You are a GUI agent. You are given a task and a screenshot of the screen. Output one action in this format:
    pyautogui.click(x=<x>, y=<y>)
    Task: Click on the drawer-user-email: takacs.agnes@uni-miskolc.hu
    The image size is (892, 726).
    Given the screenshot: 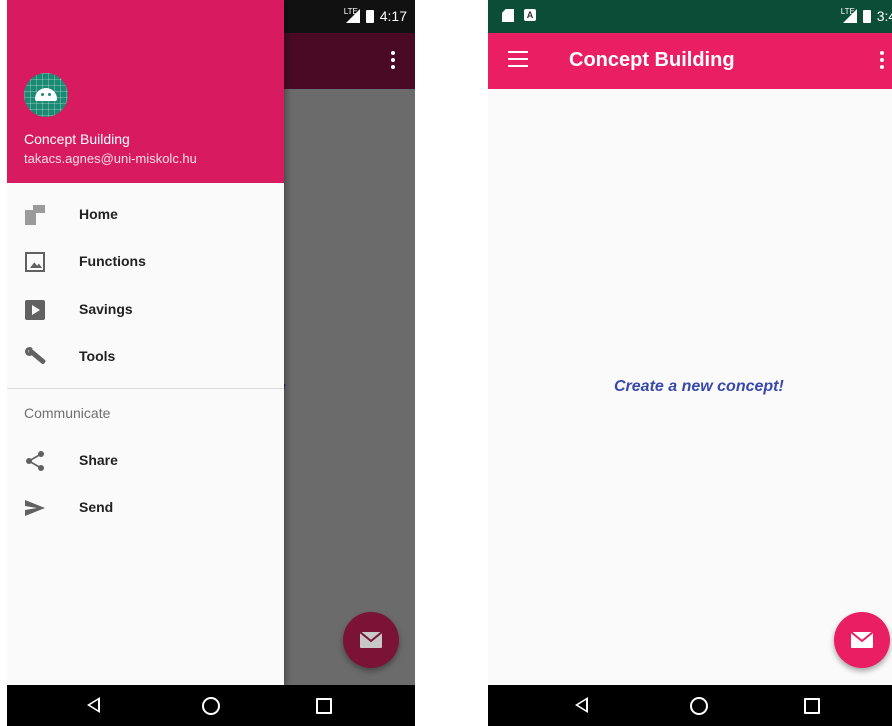 What is the action you would take?
    pyautogui.click(x=110, y=158)
    